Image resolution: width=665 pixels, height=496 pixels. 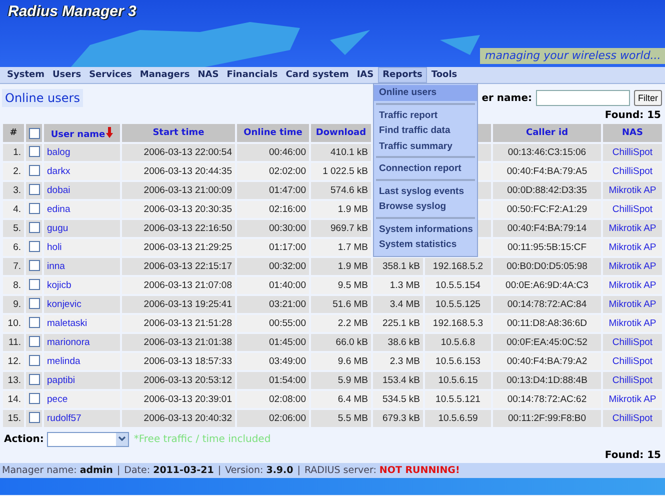 I want to click on menu-item: Services, so click(x=110, y=75).